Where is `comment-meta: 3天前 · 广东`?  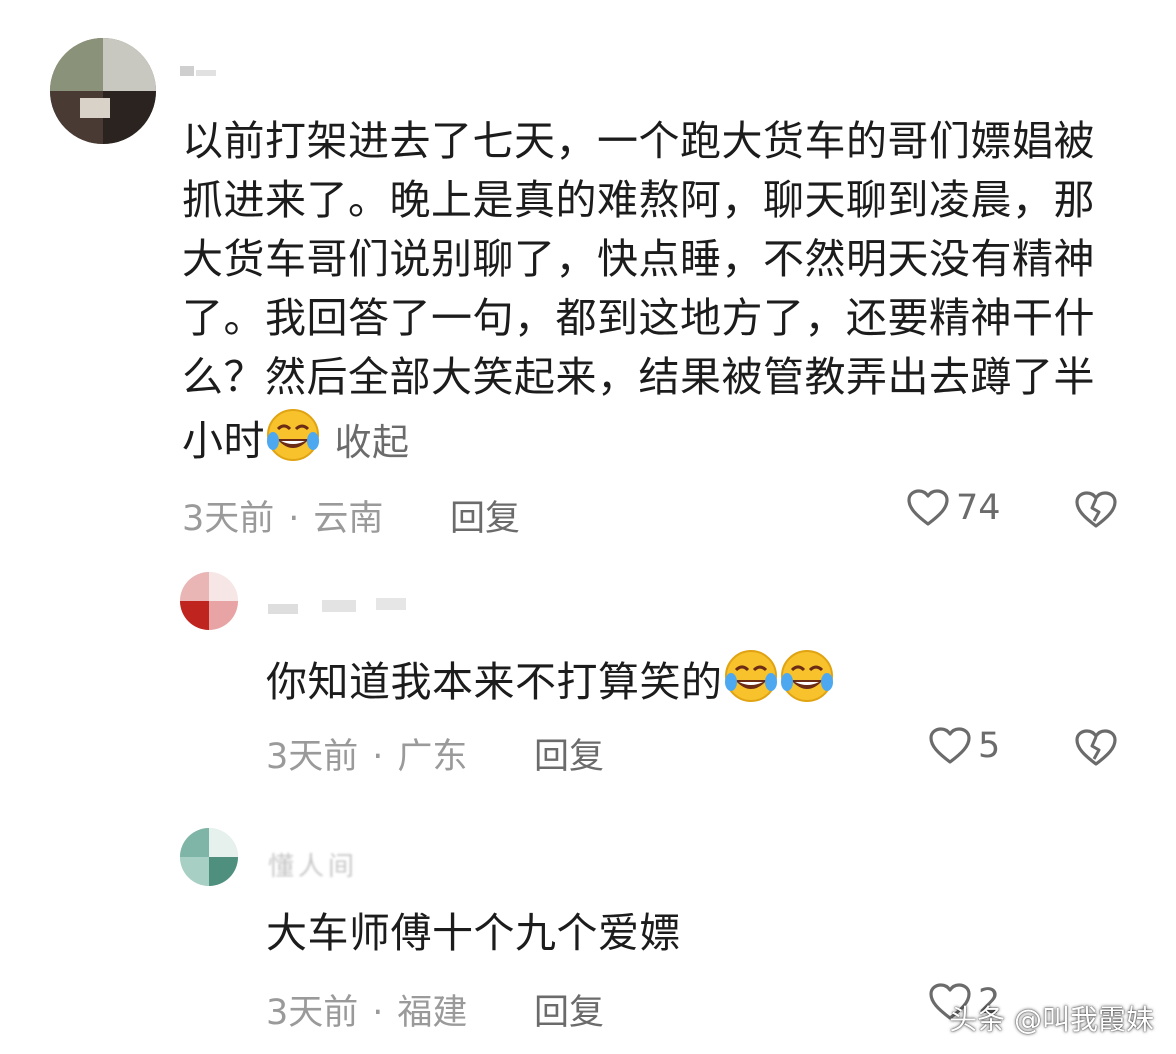 comment-meta: 3天前 · 广东 is located at coordinates (367, 757).